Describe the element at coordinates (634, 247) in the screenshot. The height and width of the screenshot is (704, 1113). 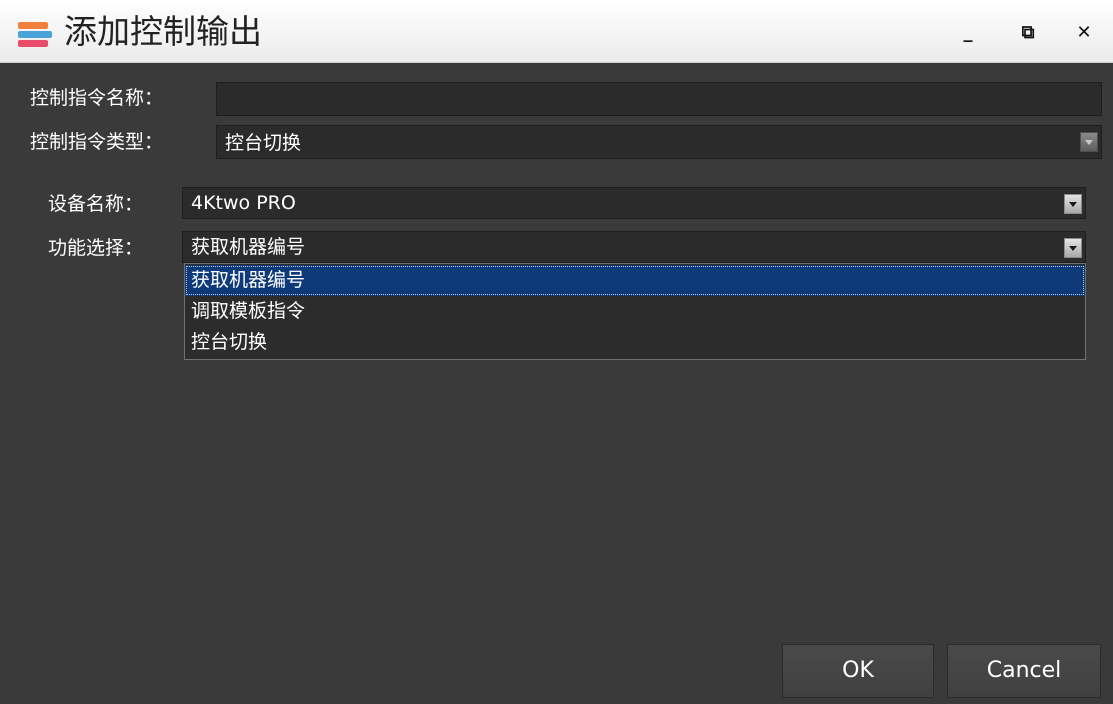
I see `function-select: 获取机器编号` at that location.